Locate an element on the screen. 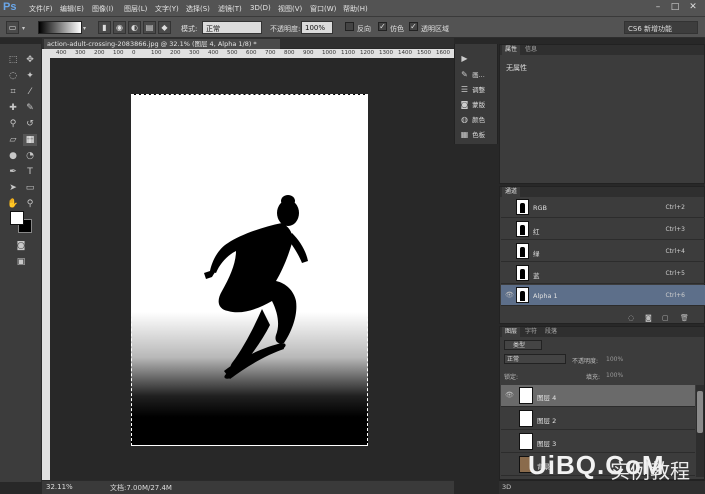  new-channel-icon: ▢ is located at coordinates (665, 318).